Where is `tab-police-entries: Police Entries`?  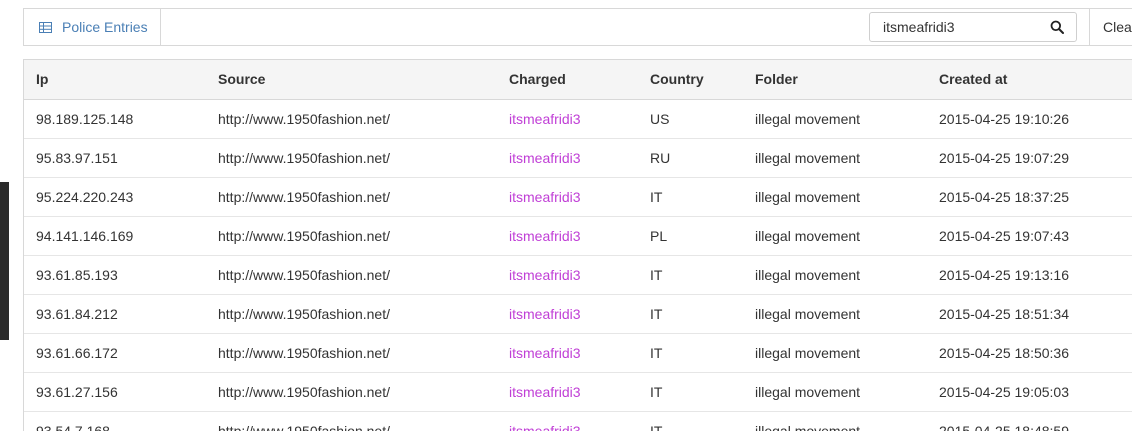
tab-police-entries: Police Entries is located at coordinates (92, 27).